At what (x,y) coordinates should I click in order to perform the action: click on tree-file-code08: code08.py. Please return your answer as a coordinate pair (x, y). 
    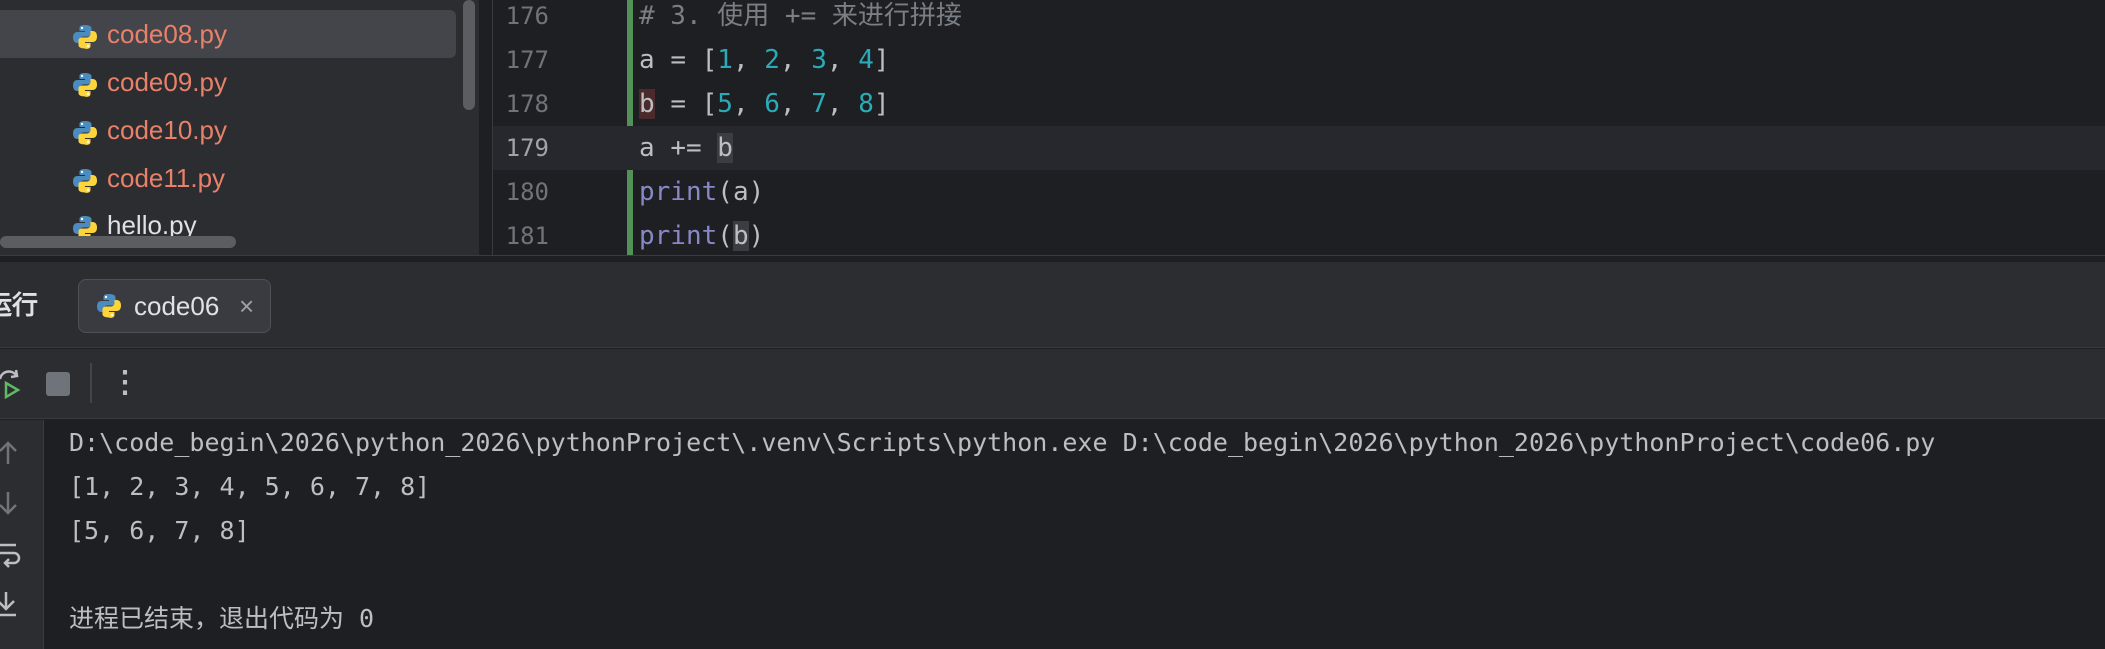
    Looking at the image, I should click on (228, 34).